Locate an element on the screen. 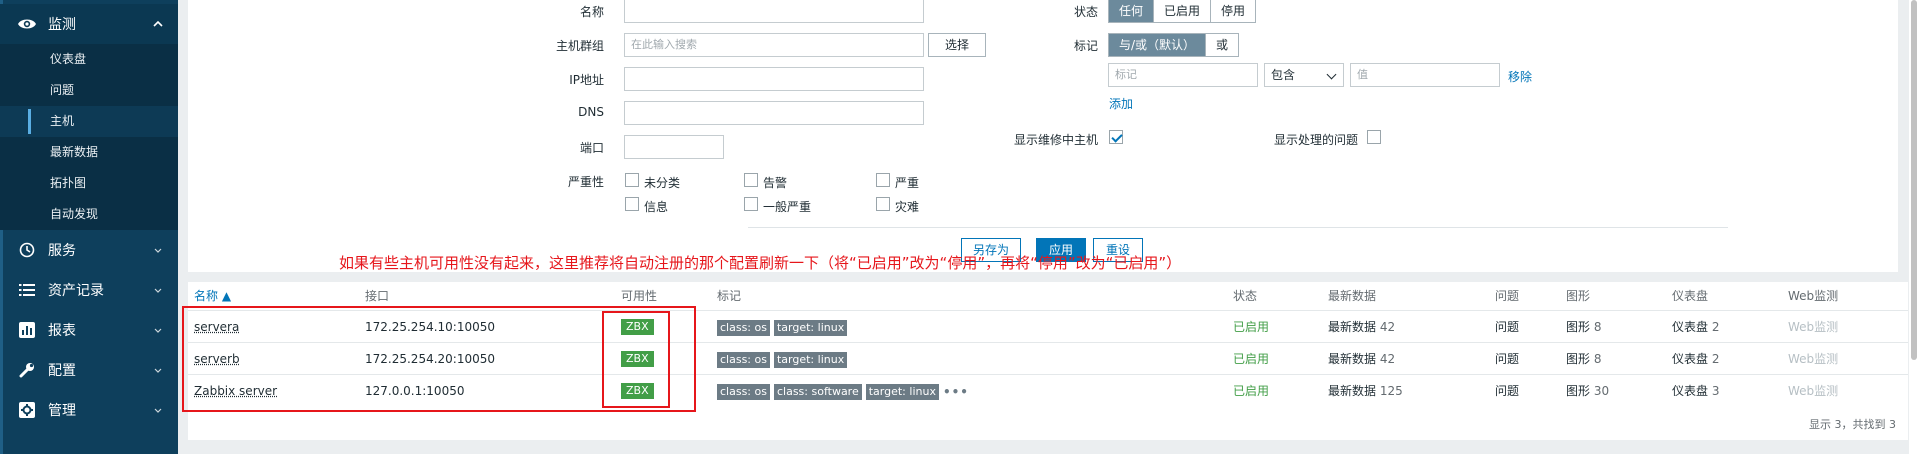 The width and height of the screenshot is (1919, 454). port-input is located at coordinates (674, 147).